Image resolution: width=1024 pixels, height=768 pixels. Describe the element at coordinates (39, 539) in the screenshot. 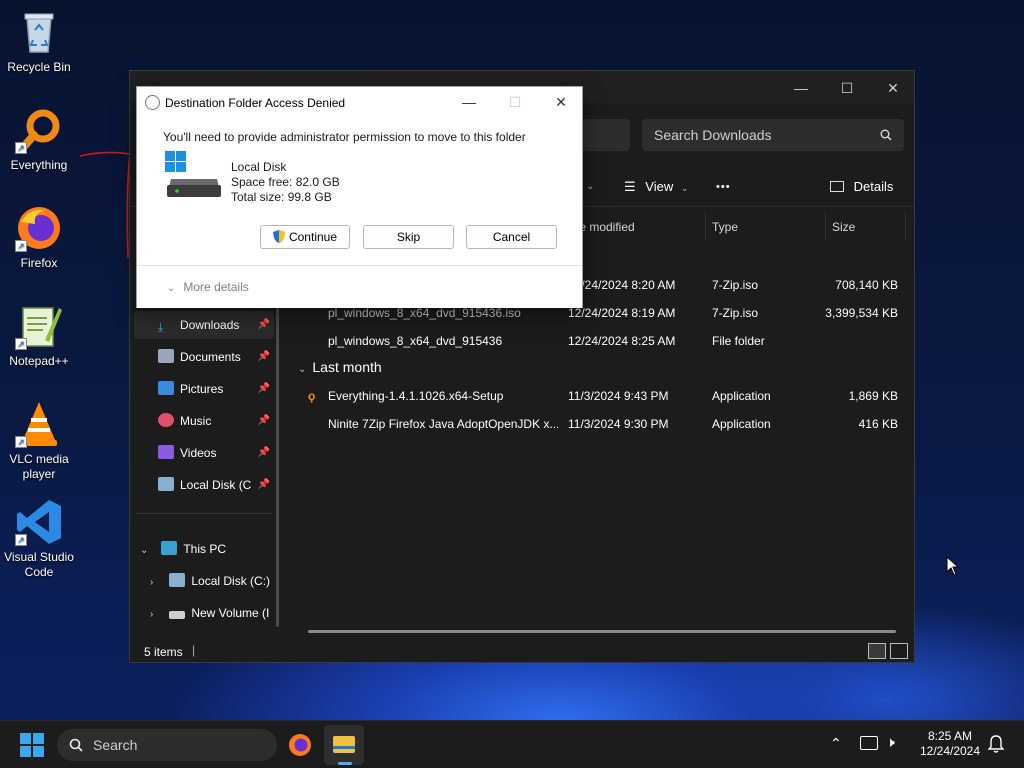

I see `desktop-icon-vscode: ↗ Visual Studio Code` at that location.